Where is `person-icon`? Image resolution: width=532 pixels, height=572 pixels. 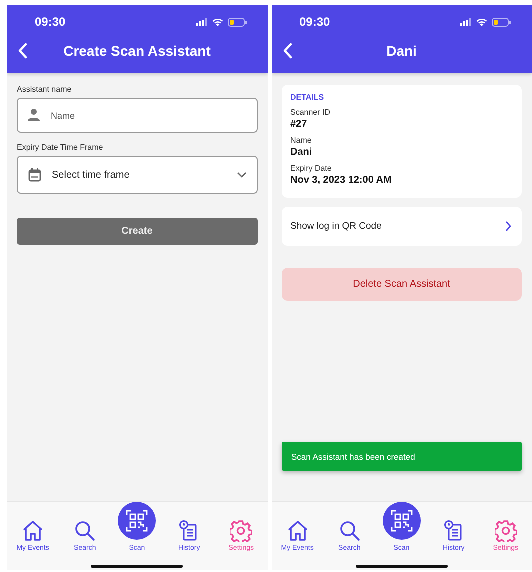 person-icon is located at coordinates (34, 115).